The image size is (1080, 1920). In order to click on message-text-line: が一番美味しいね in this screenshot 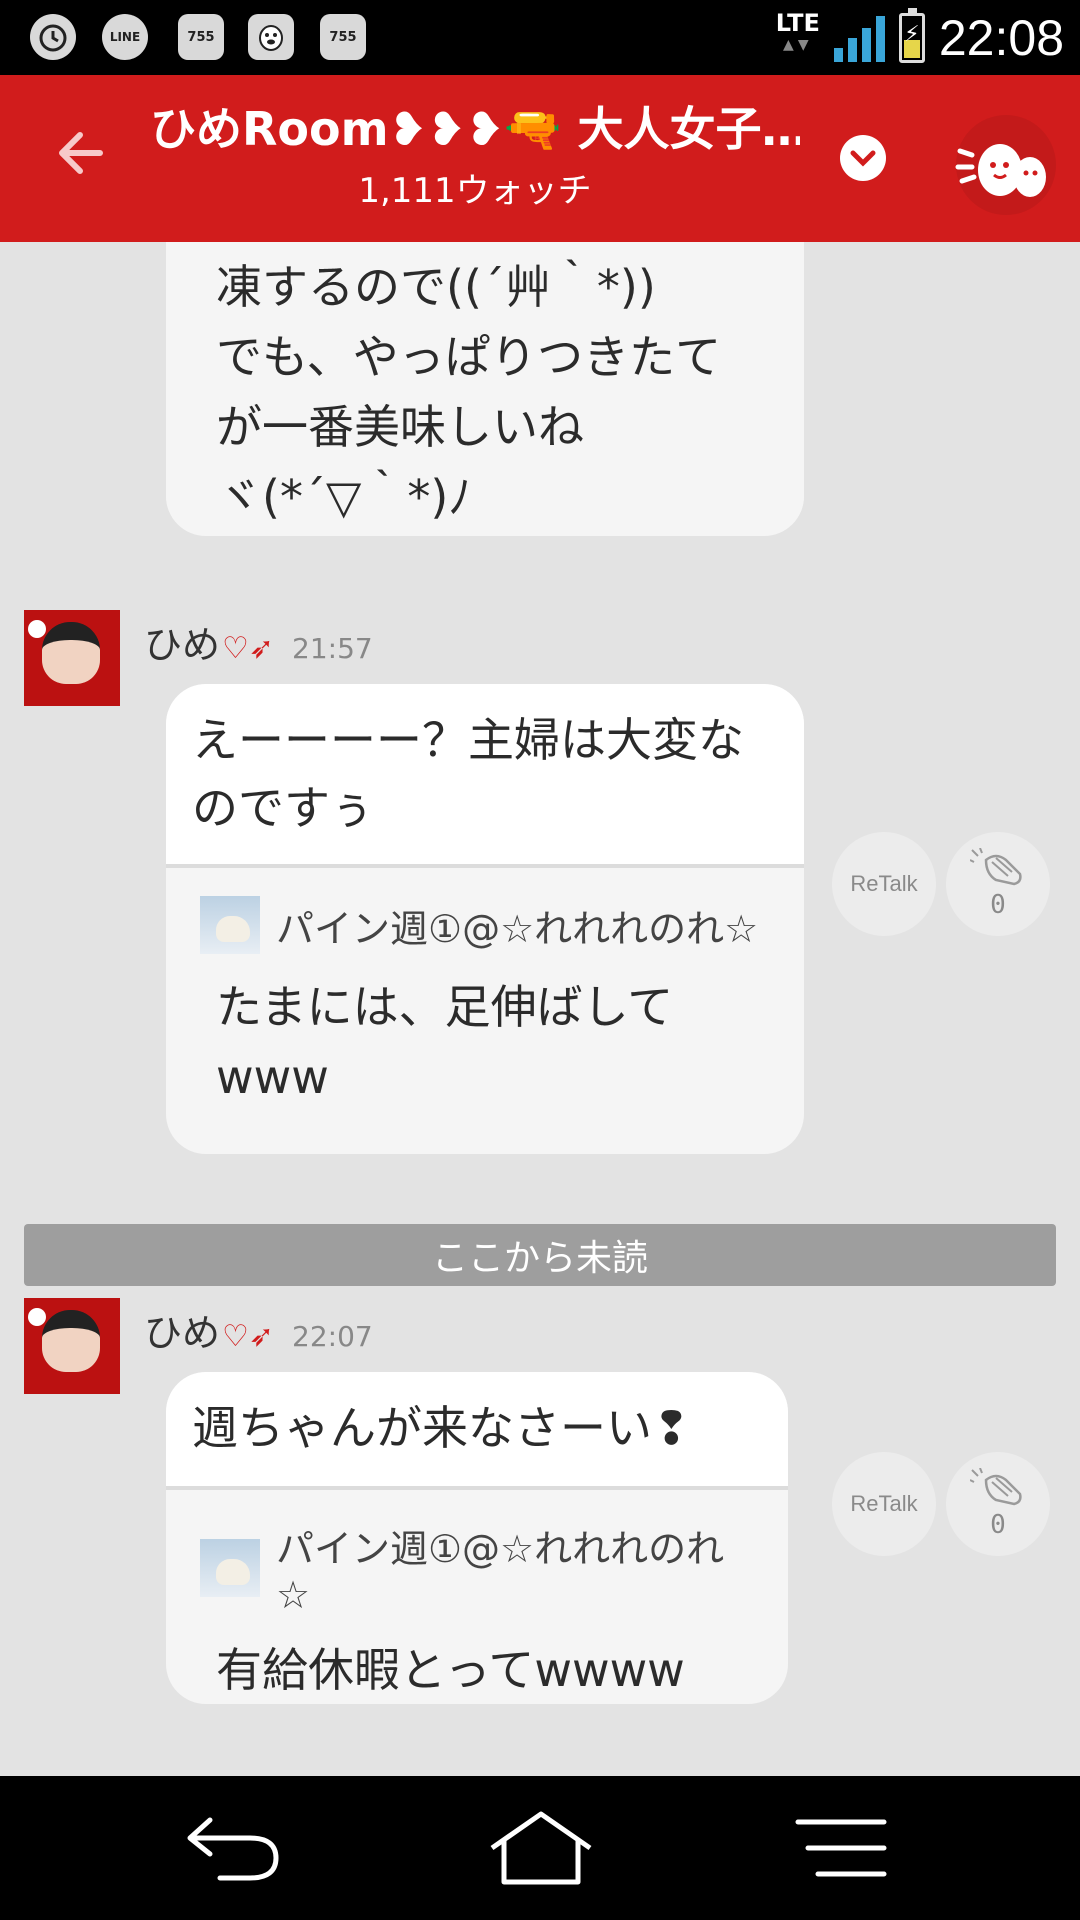, I will do `click(400, 427)`.